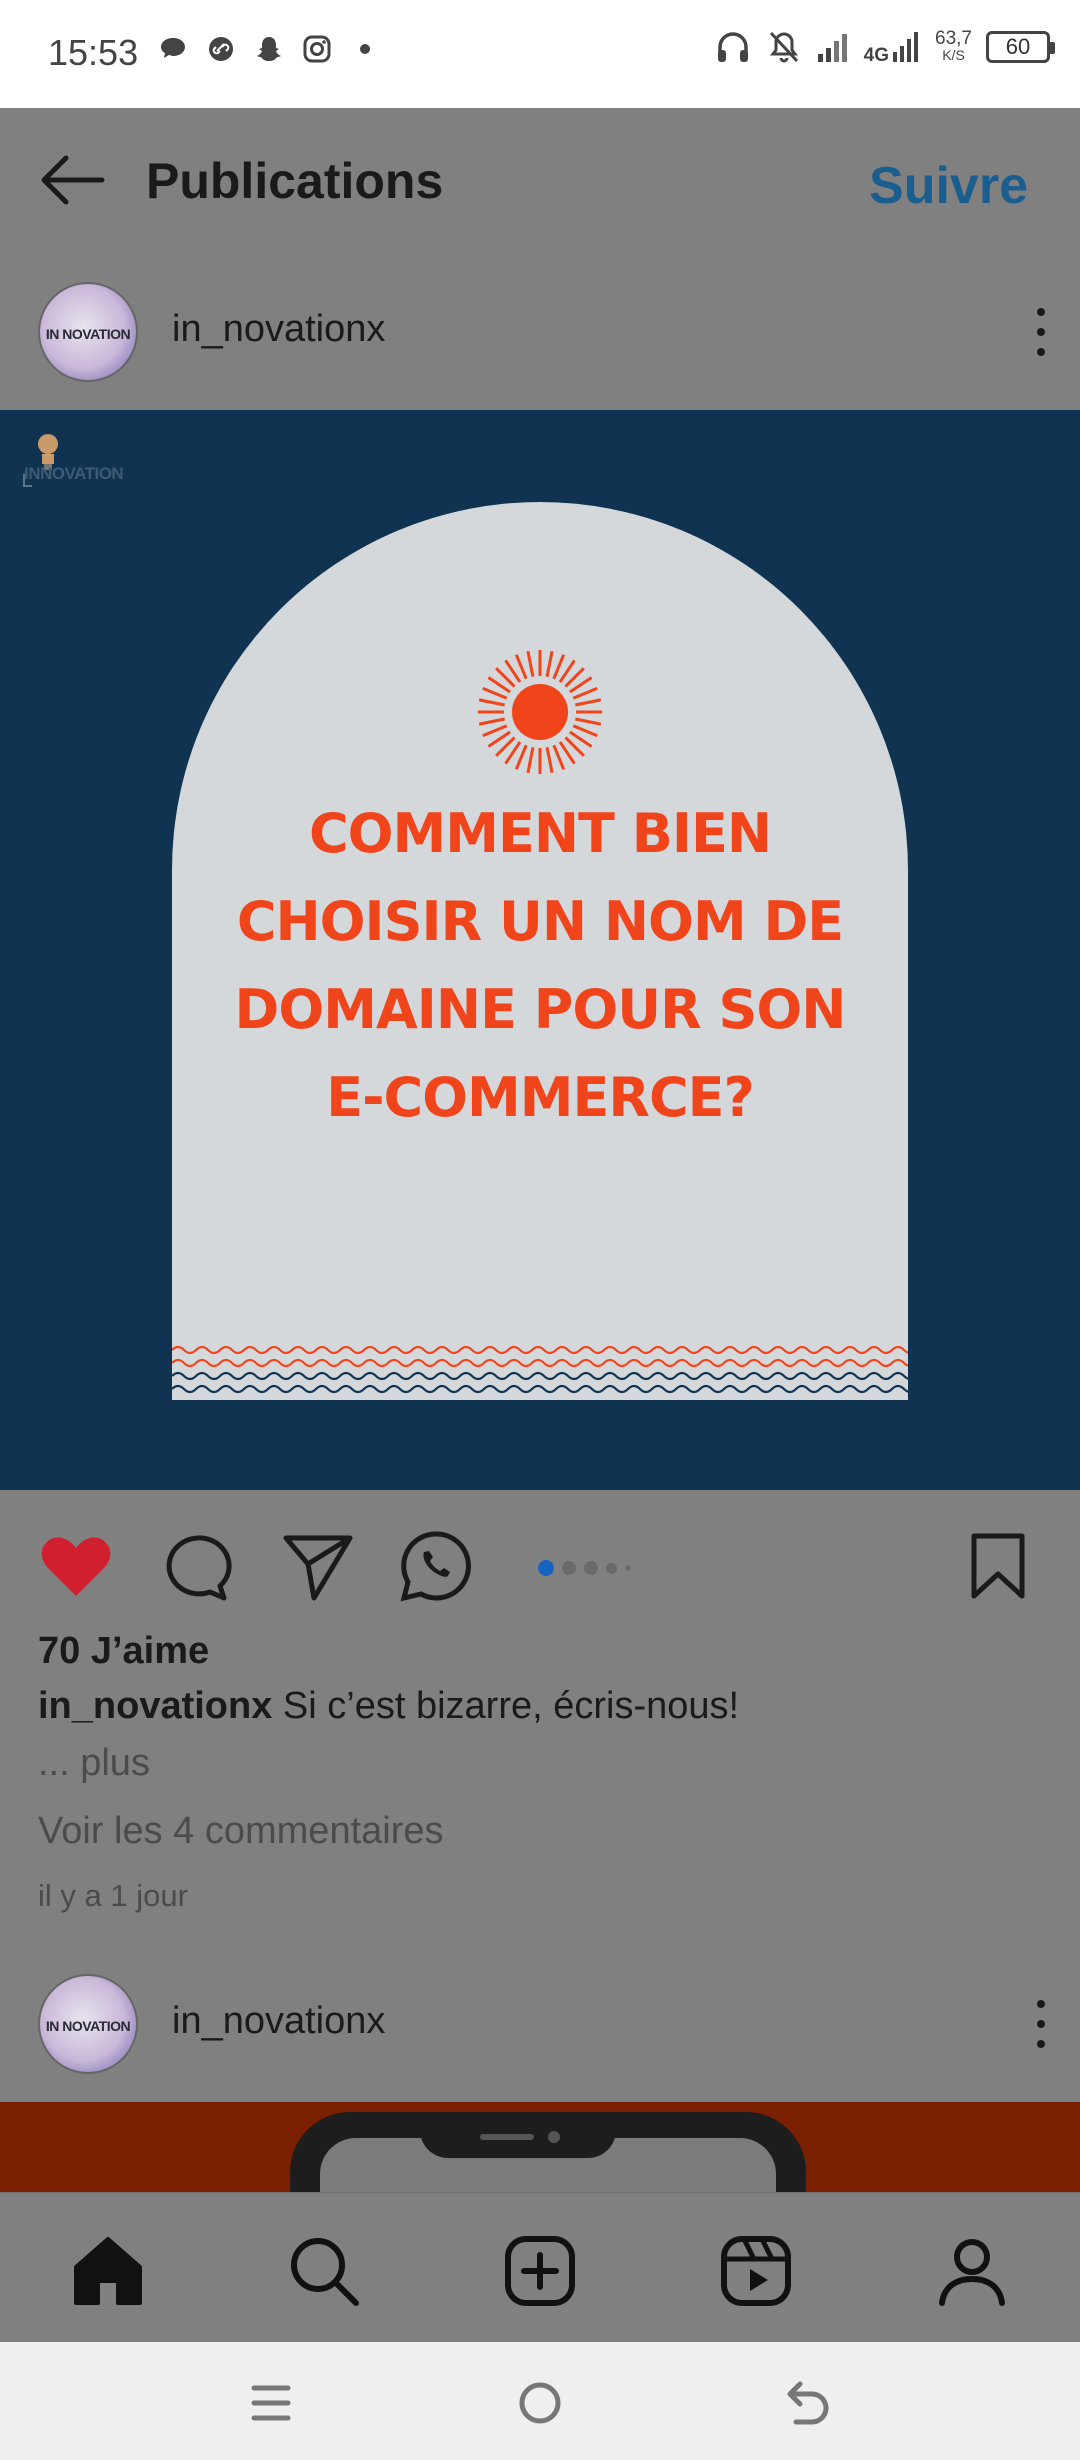  I want to click on network-speed: 63,7 K/S, so click(953, 46).